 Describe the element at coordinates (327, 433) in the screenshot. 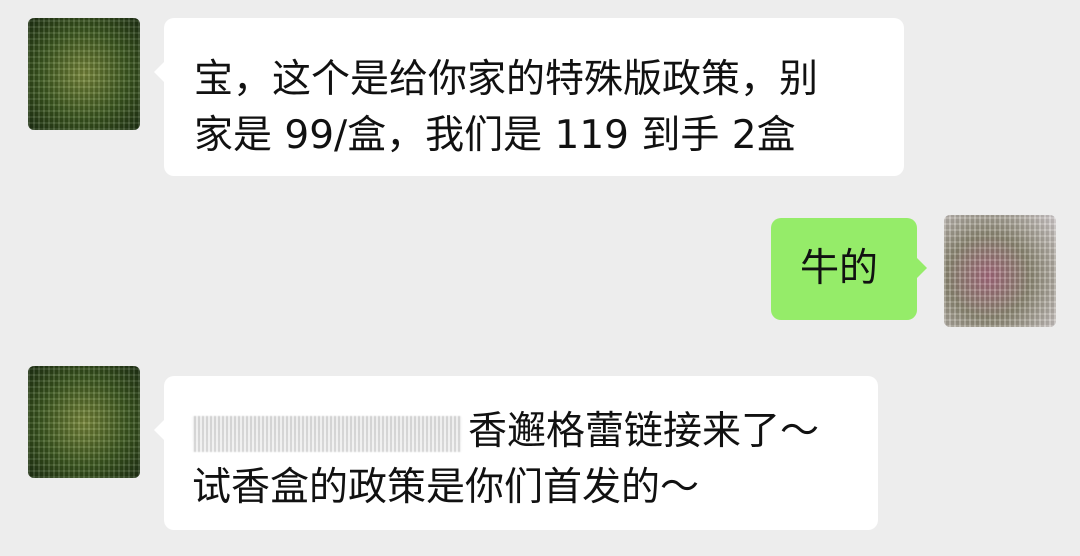

I see `blurred-text` at that location.